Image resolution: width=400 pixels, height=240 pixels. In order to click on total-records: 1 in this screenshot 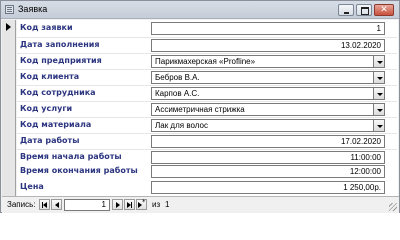, I will do `click(167, 204)`.